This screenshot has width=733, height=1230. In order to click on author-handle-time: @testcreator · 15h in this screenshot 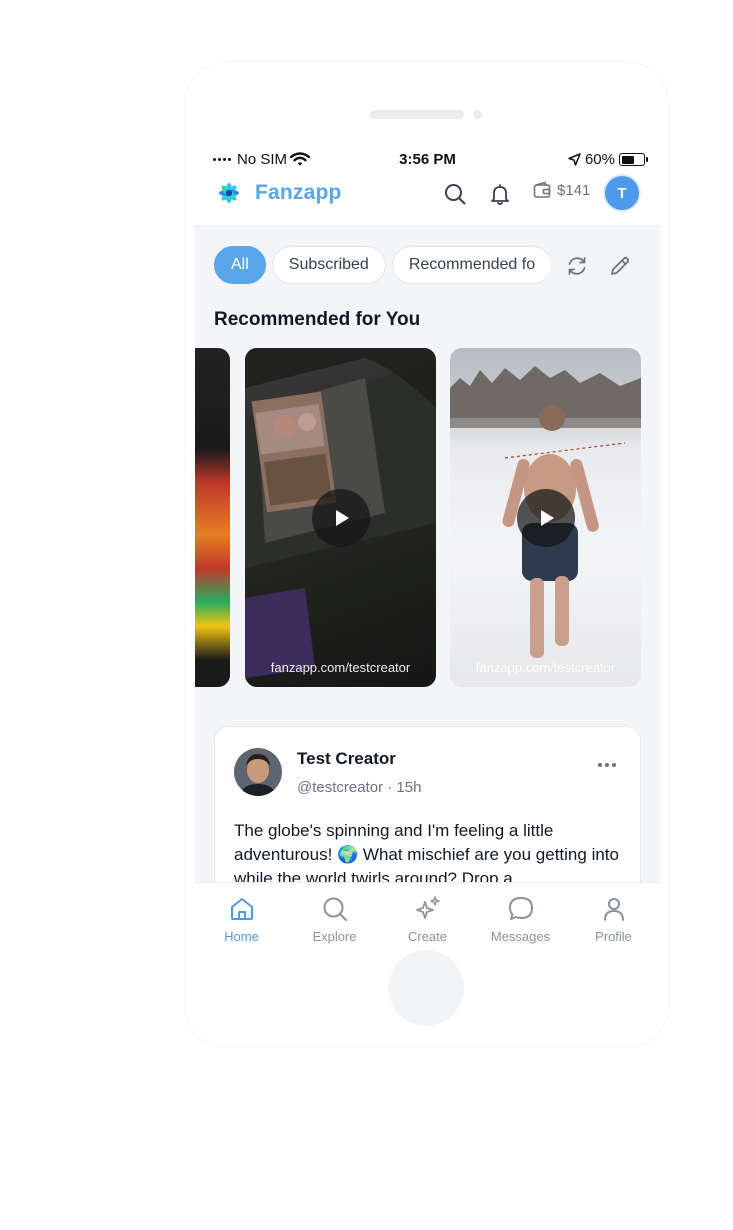, I will do `click(359, 787)`.